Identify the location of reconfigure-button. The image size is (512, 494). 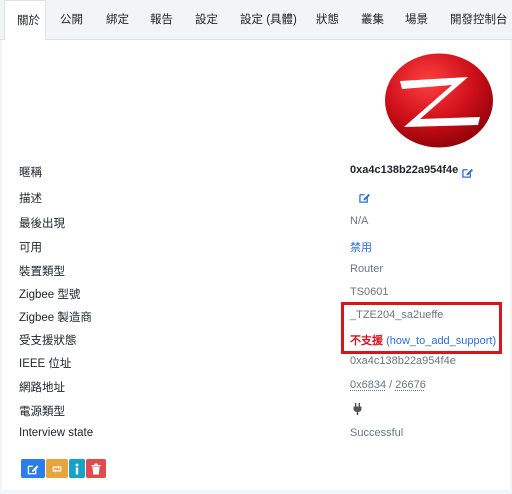
(57, 468).